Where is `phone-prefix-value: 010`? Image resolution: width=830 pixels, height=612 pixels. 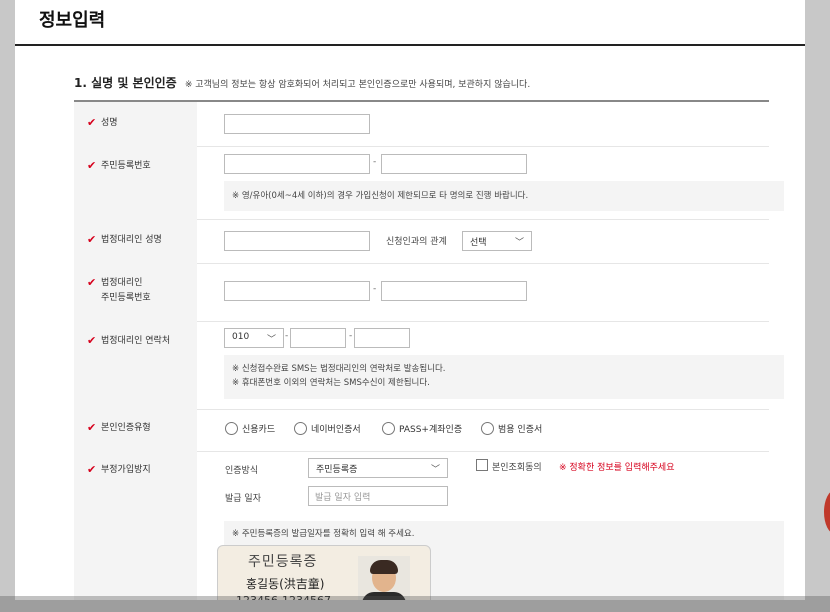
phone-prefix-value: 010 is located at coordinates (241, 337).